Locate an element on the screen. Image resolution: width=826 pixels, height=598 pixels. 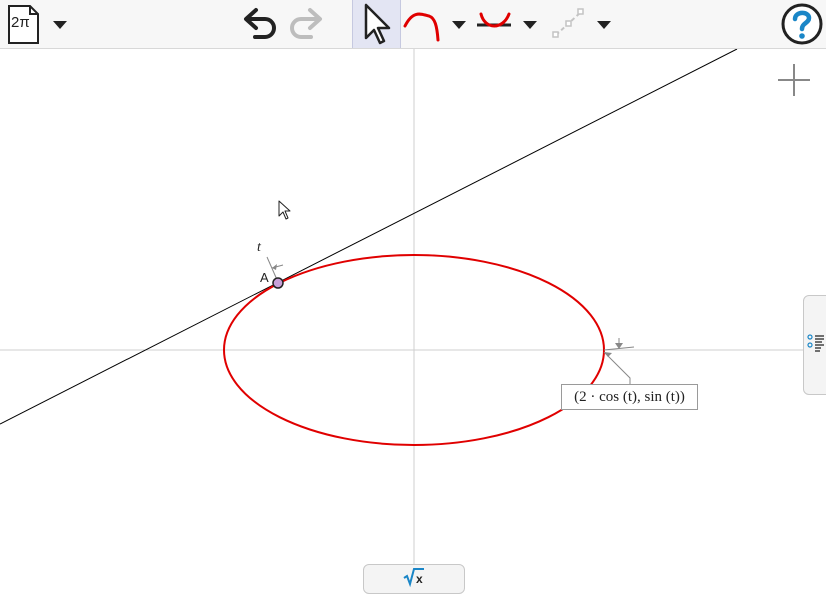
expression-leader-arrowhead is located at coordinates (608, 354).